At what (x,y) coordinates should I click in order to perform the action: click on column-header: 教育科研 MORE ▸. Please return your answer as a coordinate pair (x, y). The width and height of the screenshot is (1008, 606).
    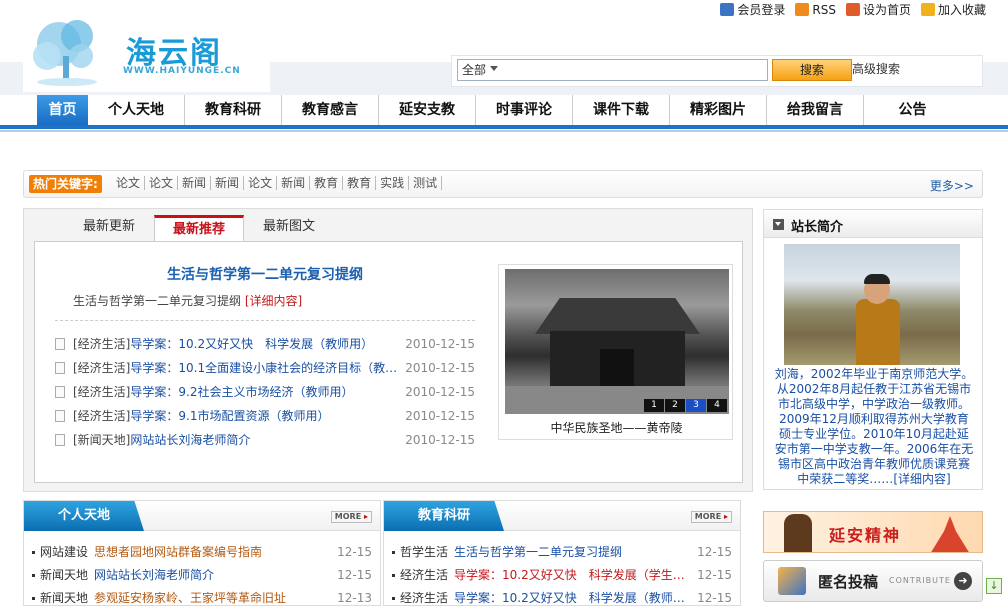
    Looking at the image, I should click on (562, 516).